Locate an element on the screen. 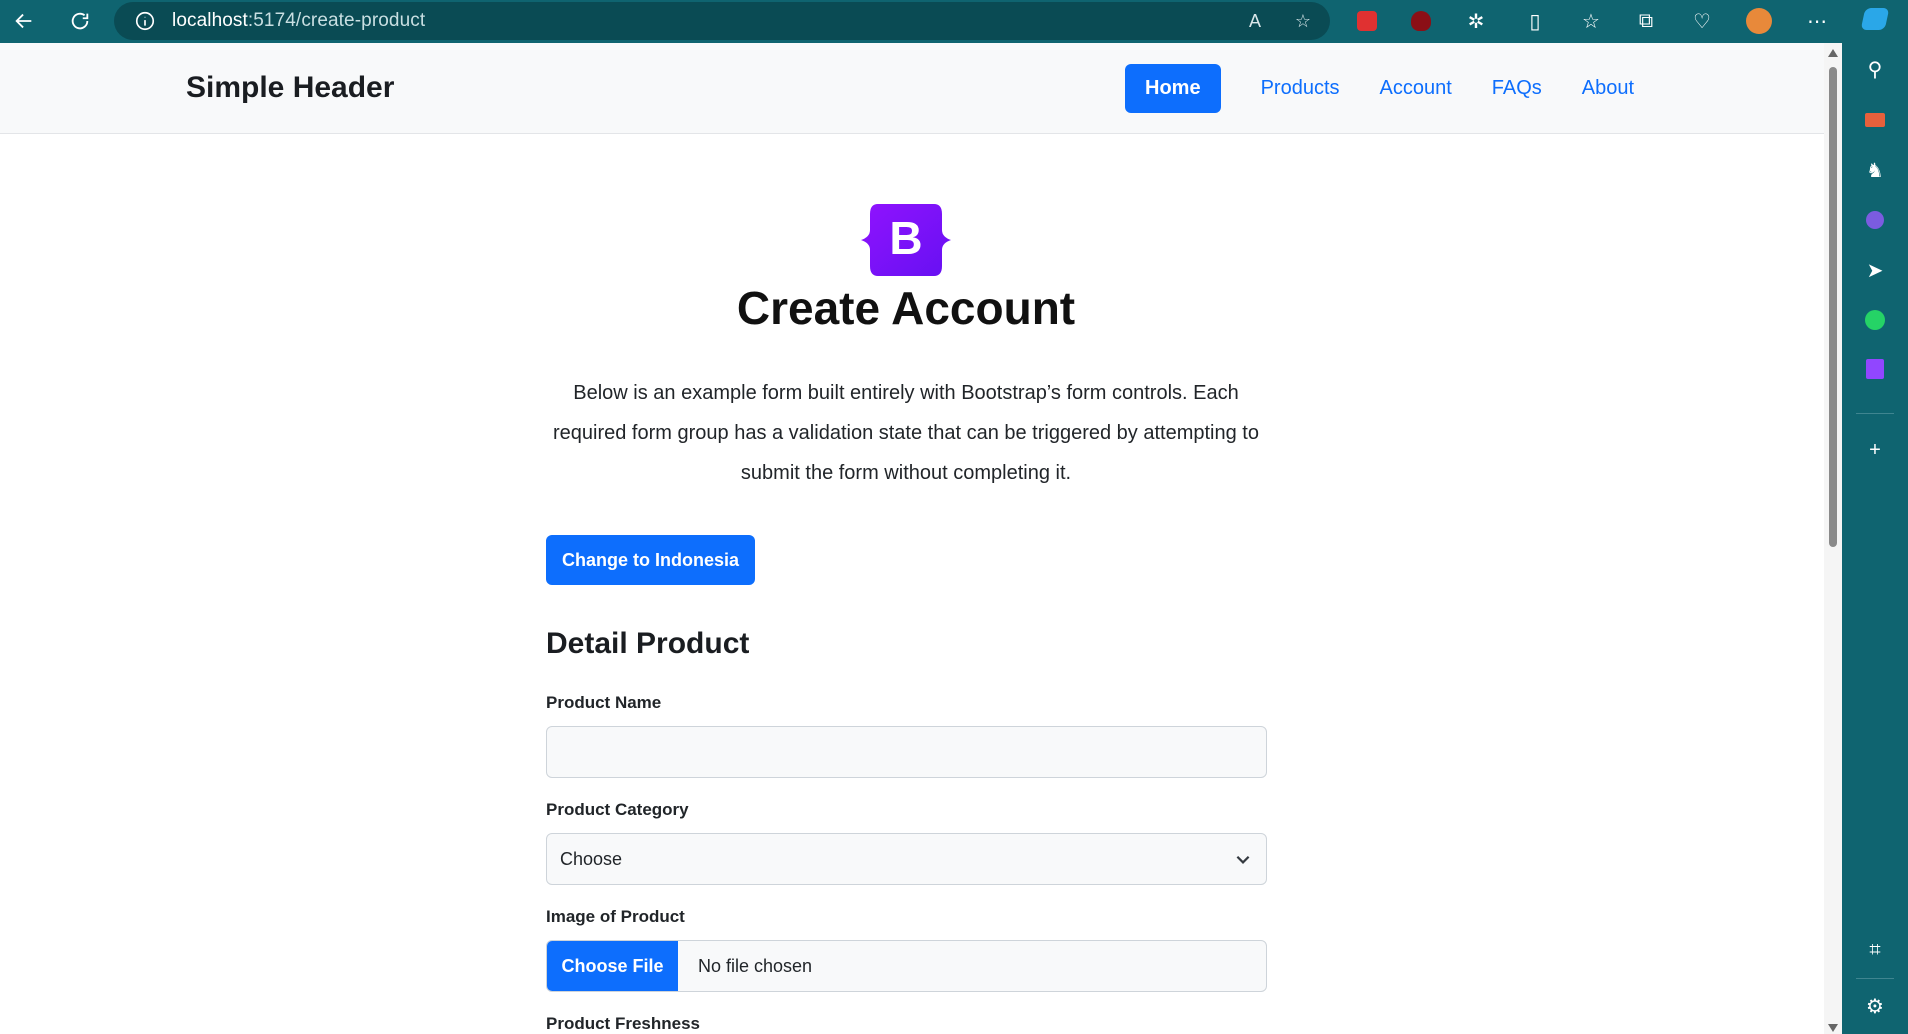  product-category-select: Choose is located at coordinates (906, 859).